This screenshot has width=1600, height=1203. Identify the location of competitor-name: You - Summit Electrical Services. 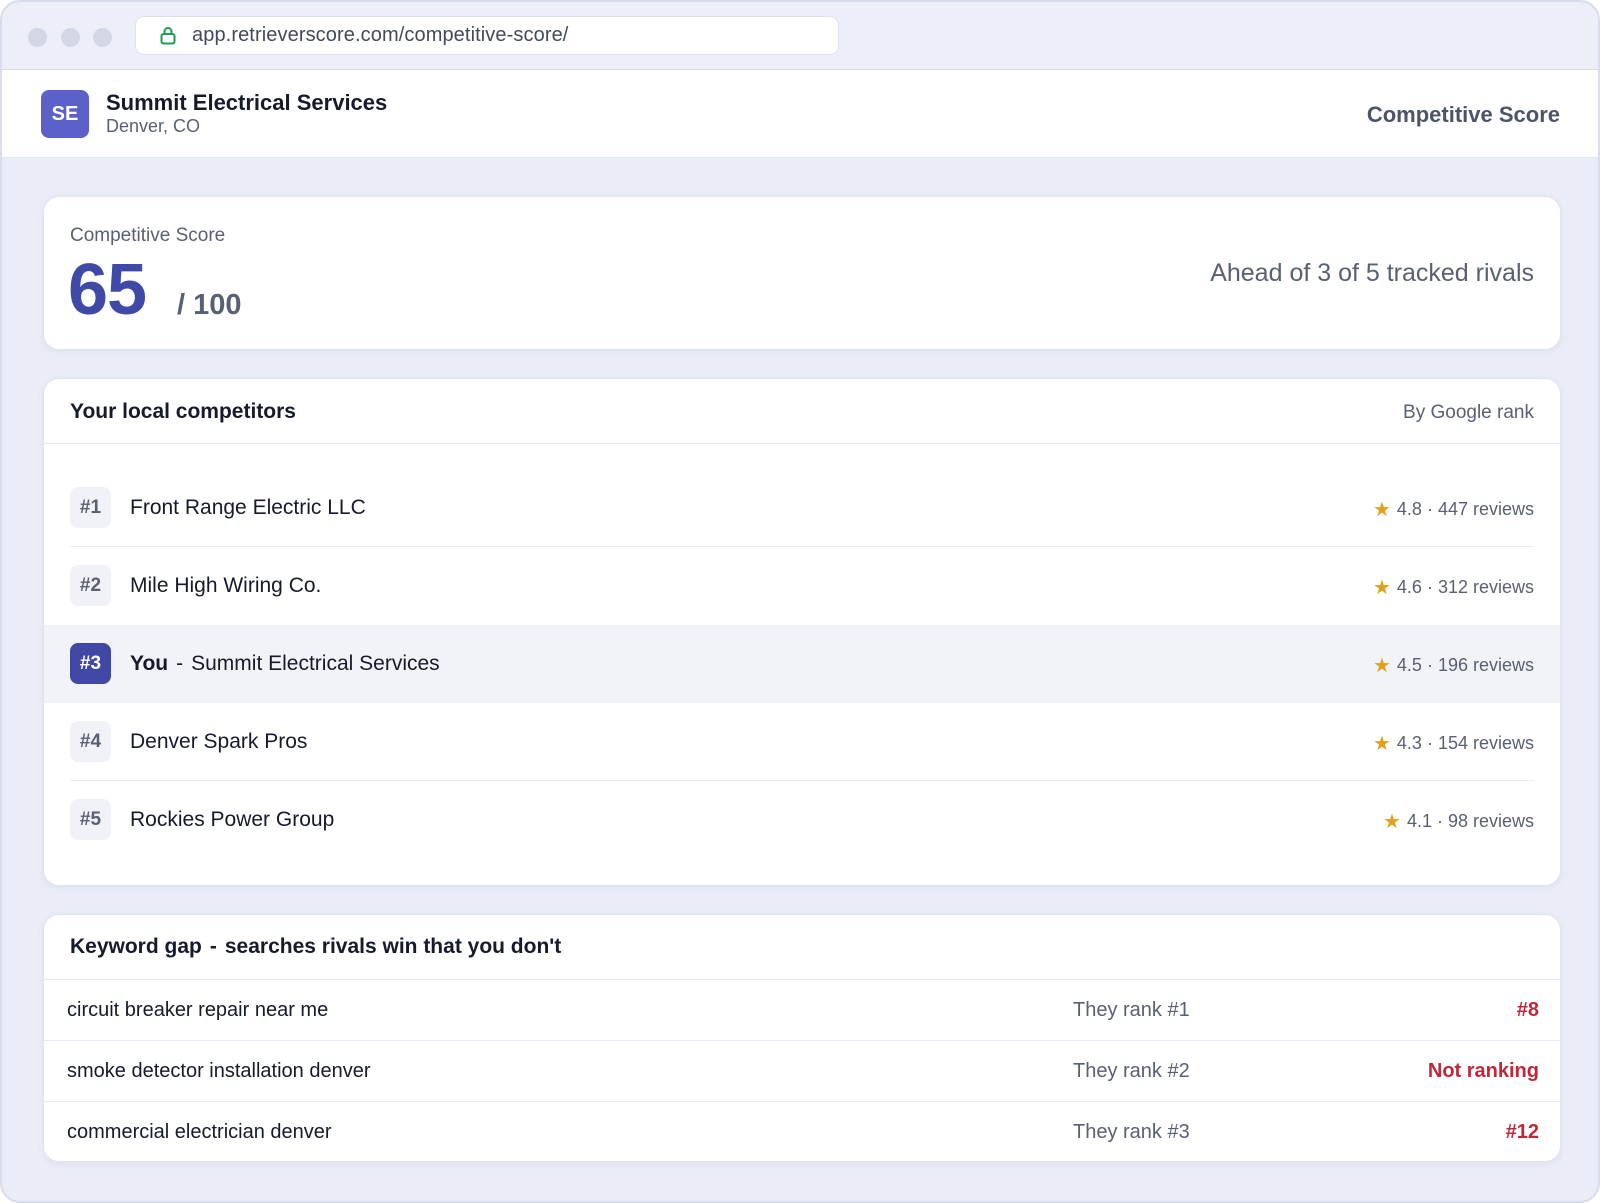
(285, 664).